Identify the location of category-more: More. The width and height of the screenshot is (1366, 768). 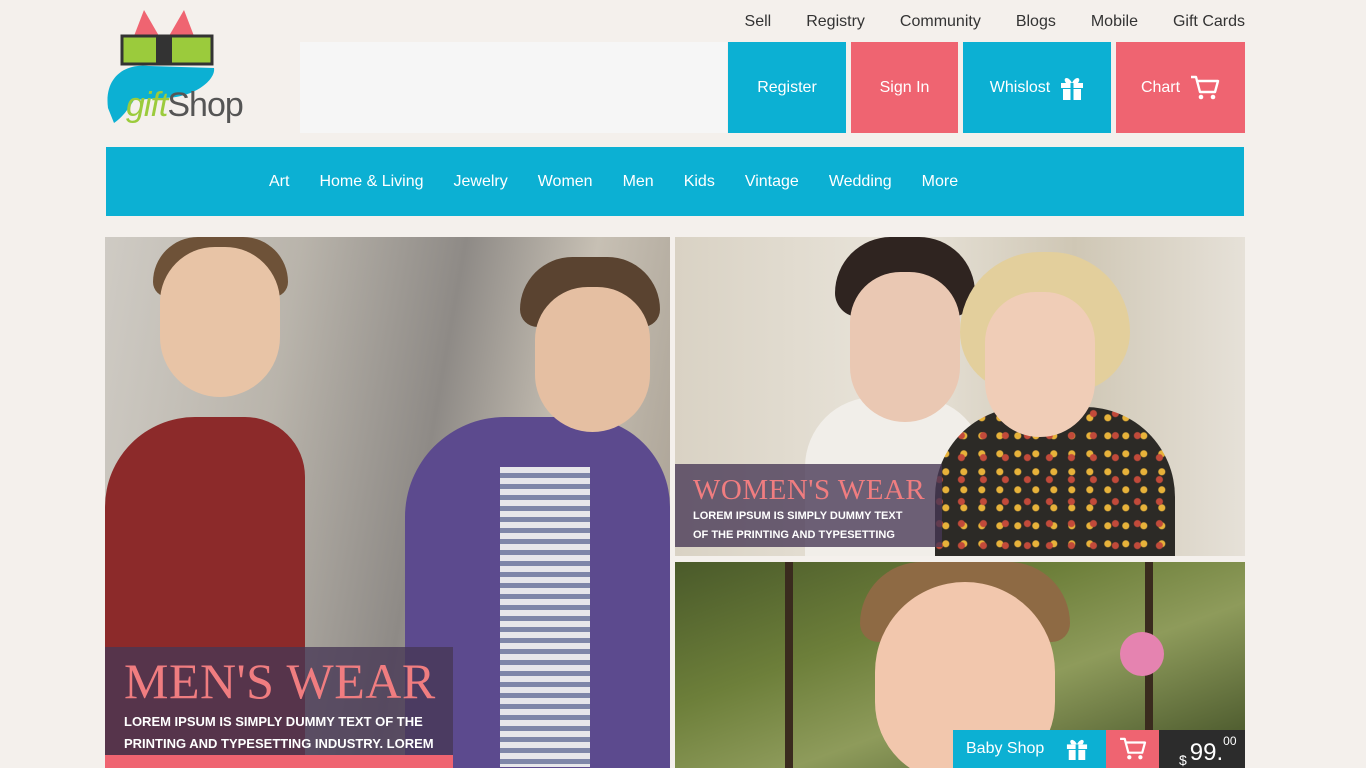
(940, 182).